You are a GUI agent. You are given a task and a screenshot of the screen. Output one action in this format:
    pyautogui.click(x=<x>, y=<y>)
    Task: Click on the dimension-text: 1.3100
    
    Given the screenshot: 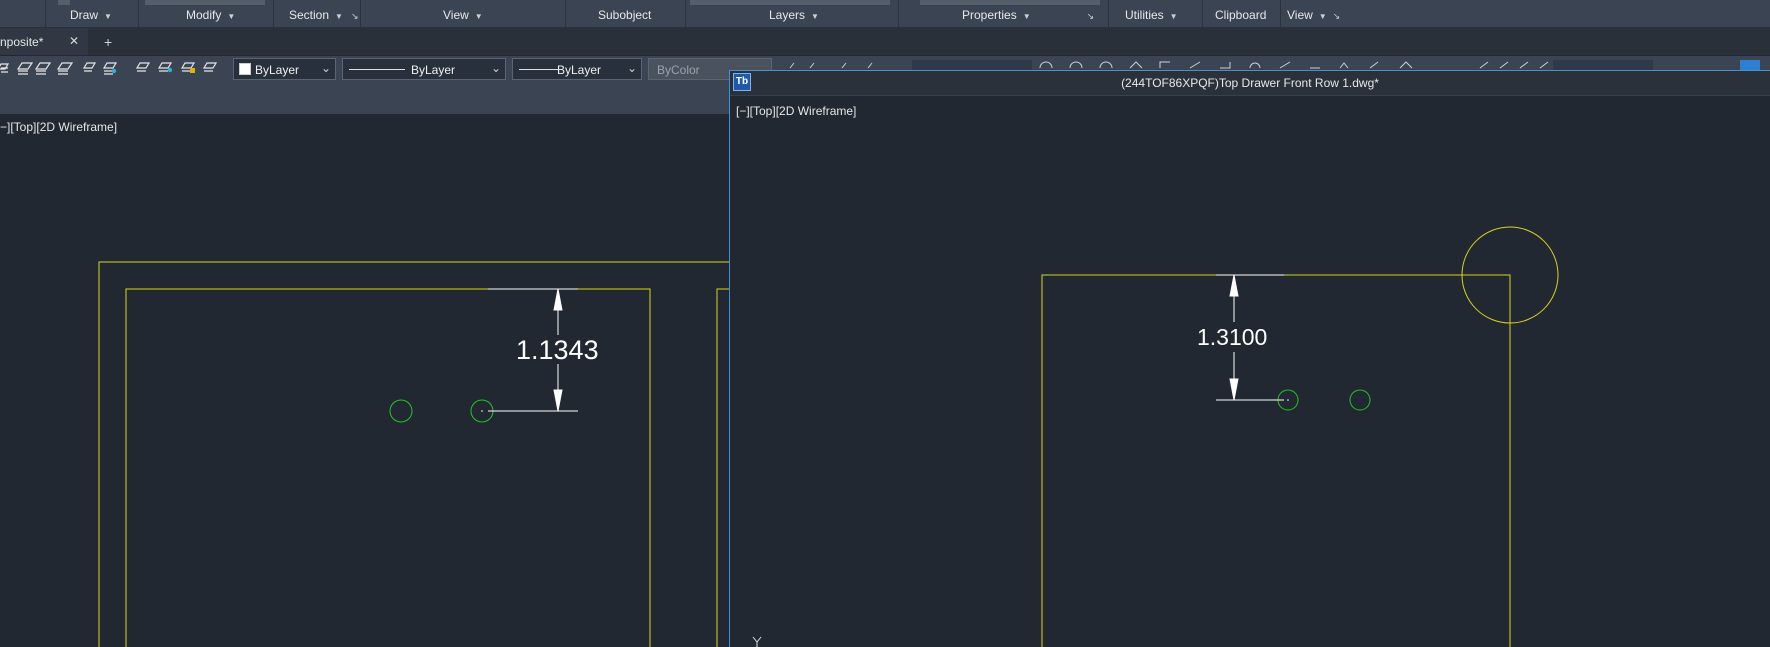 What is the action you would take?
    pyautogui.click(x=1232, y=337)
    